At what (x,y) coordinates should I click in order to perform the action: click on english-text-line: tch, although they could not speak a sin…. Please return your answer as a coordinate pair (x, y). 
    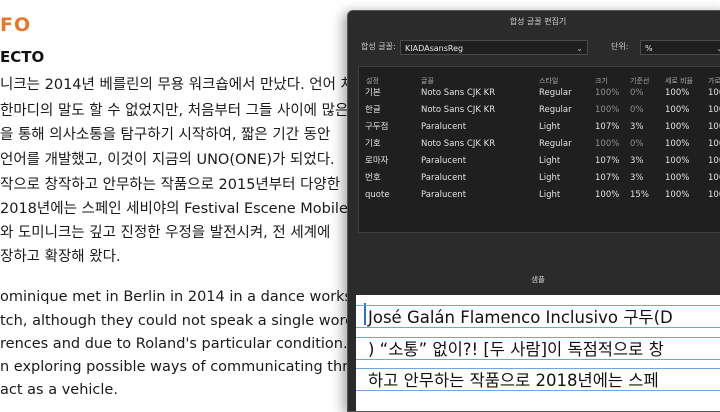
    Looking at the image, I should click on (185, 321).